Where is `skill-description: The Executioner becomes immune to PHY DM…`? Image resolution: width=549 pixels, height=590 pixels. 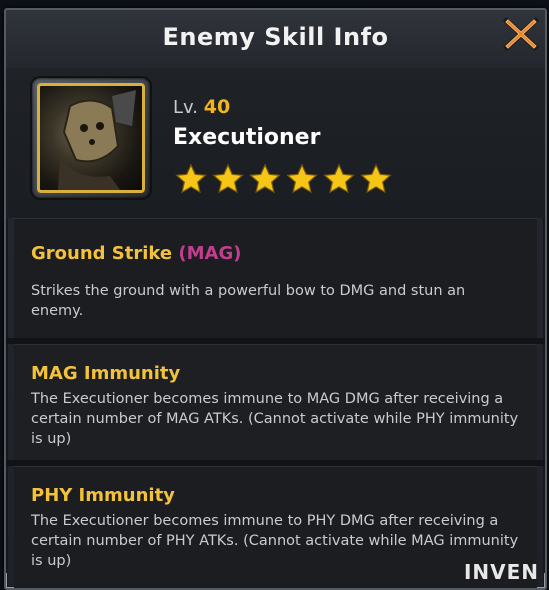
skill-description: The Executioner becomes immune to PHY DM… is located at coordinates (275, 541).